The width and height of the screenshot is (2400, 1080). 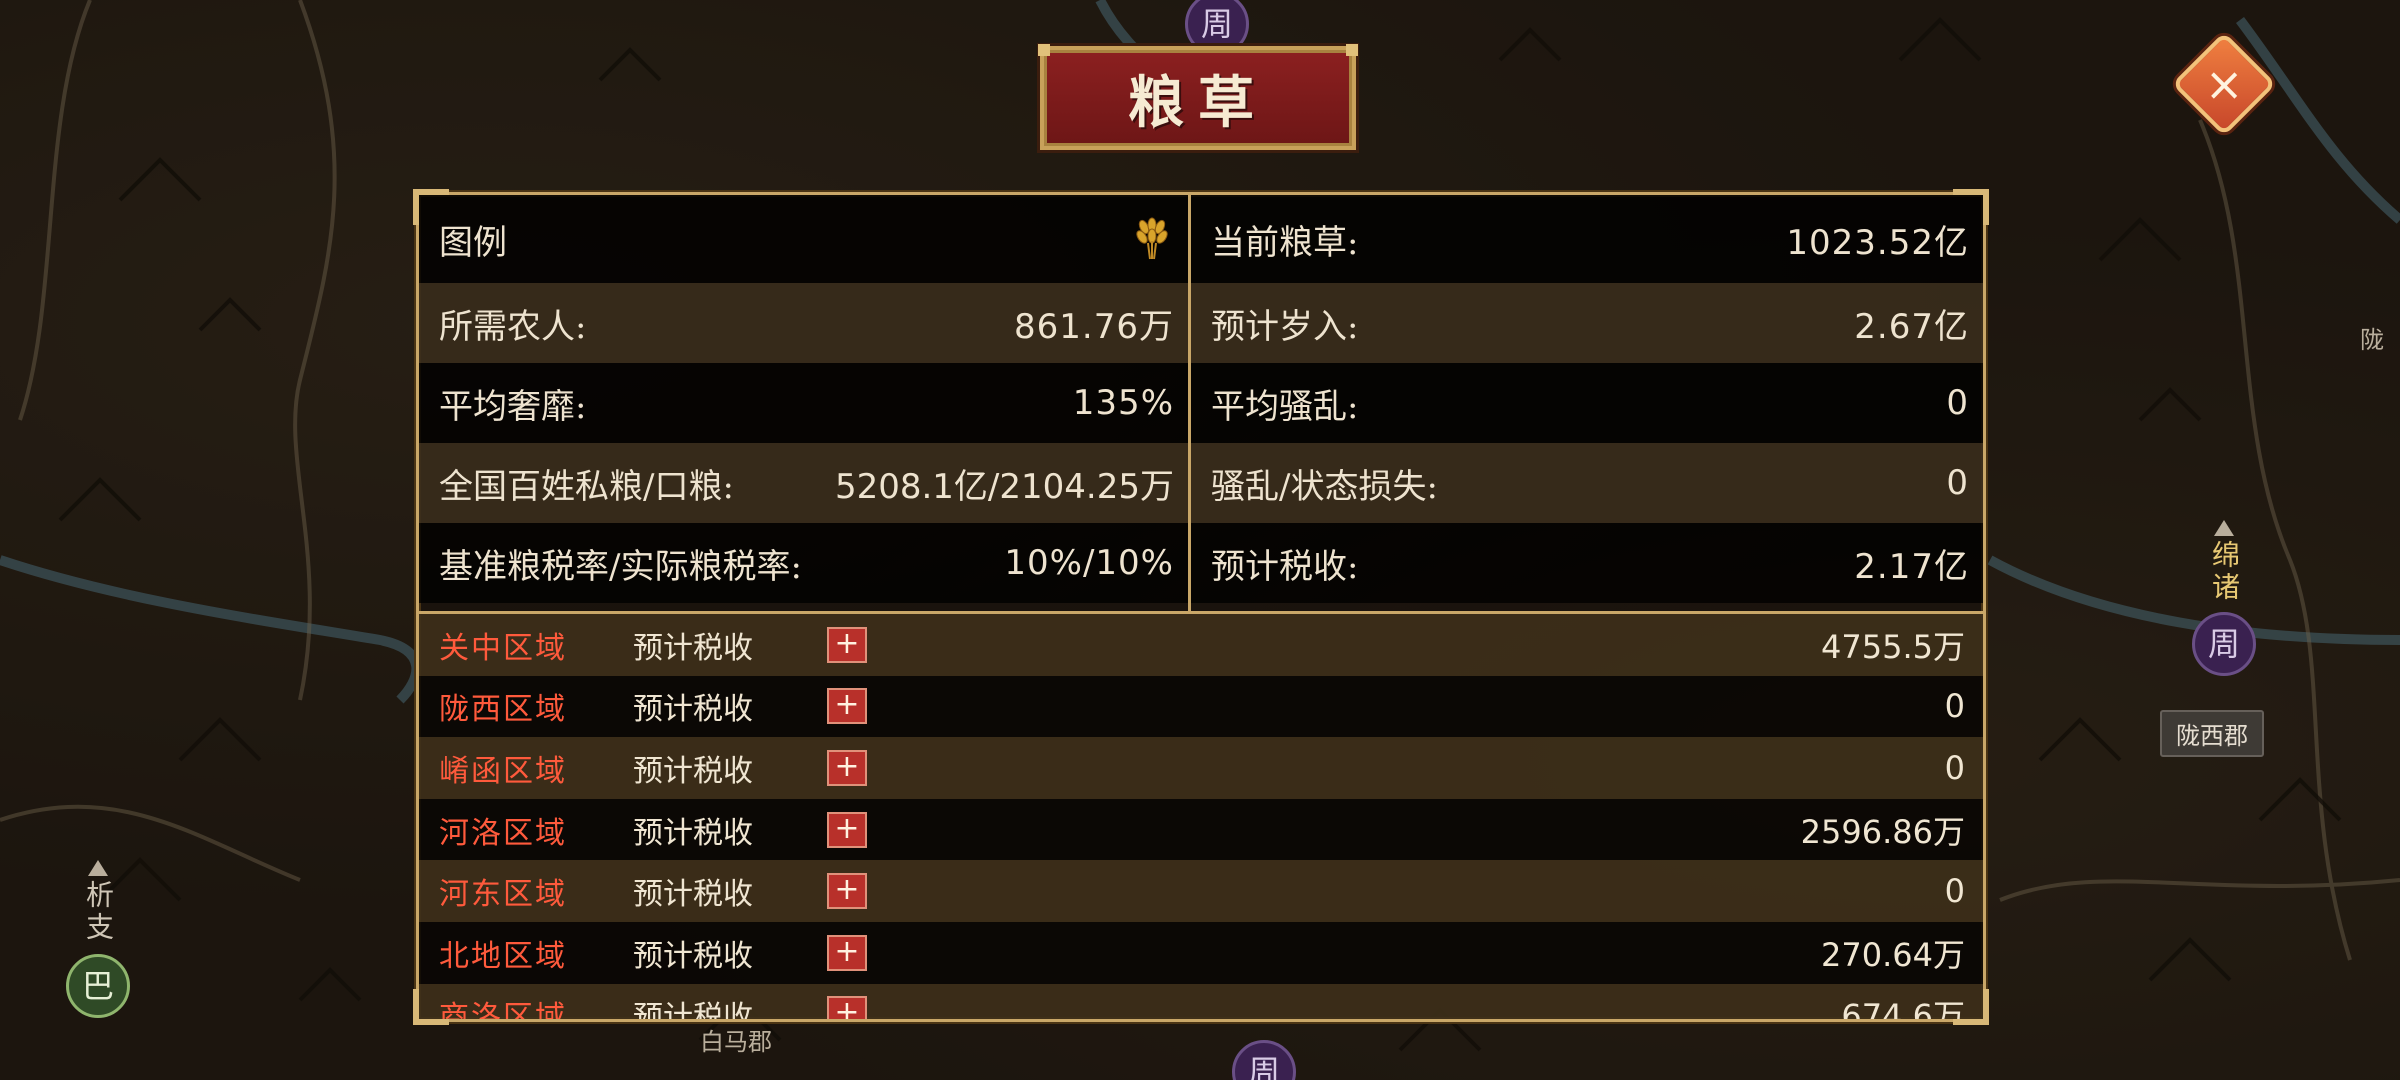 What do you see at coordinates (586, 486) in the screenshot?
I see `stat-label: 全国百姓私粮/口粮:` at bounding box center [586, 486].